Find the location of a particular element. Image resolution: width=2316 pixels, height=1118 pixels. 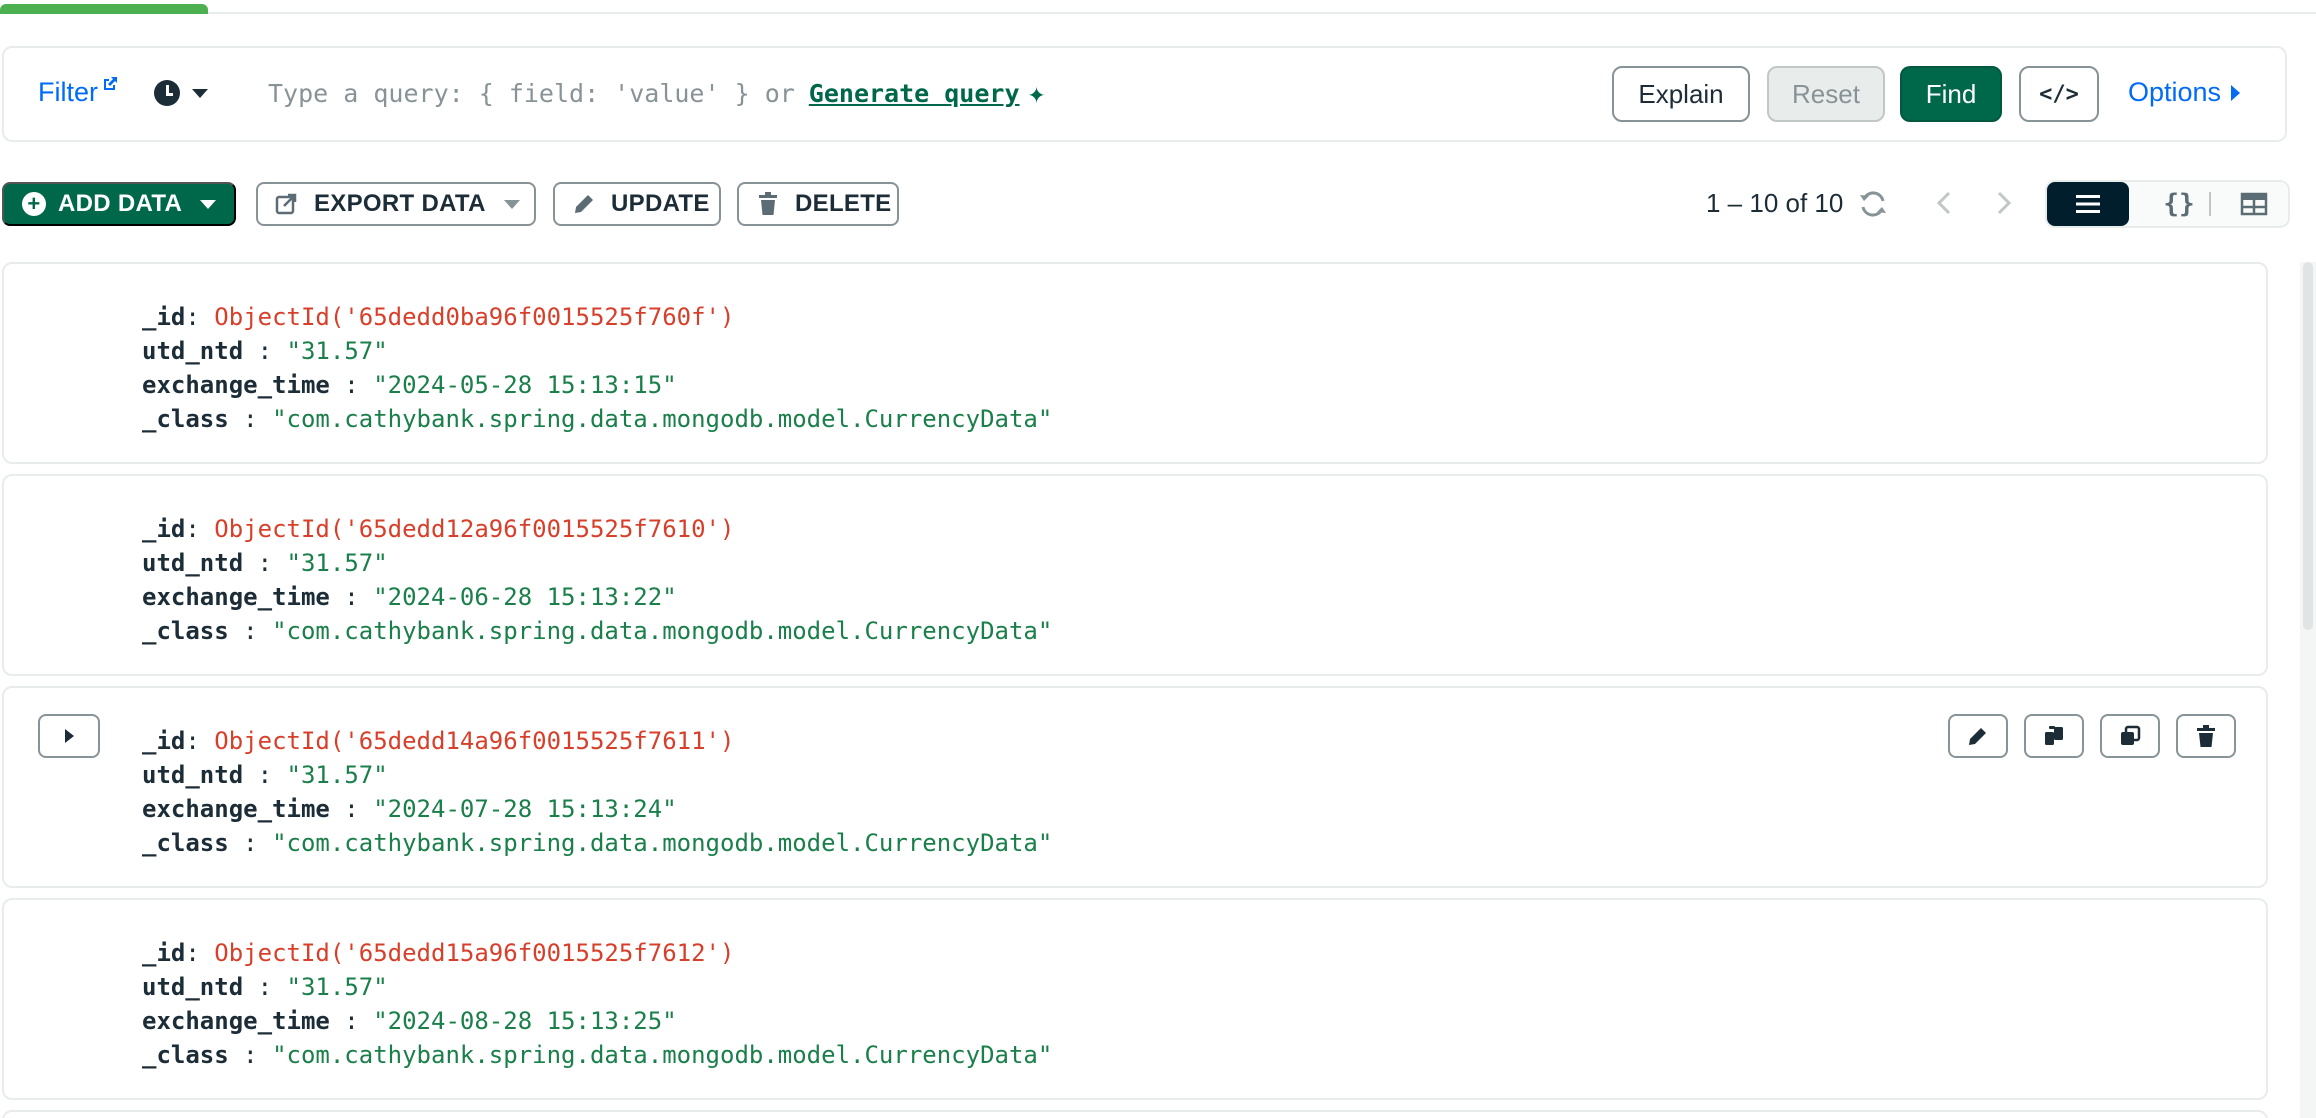

plus-circle-icon: + is located at coordinates (34, 204).